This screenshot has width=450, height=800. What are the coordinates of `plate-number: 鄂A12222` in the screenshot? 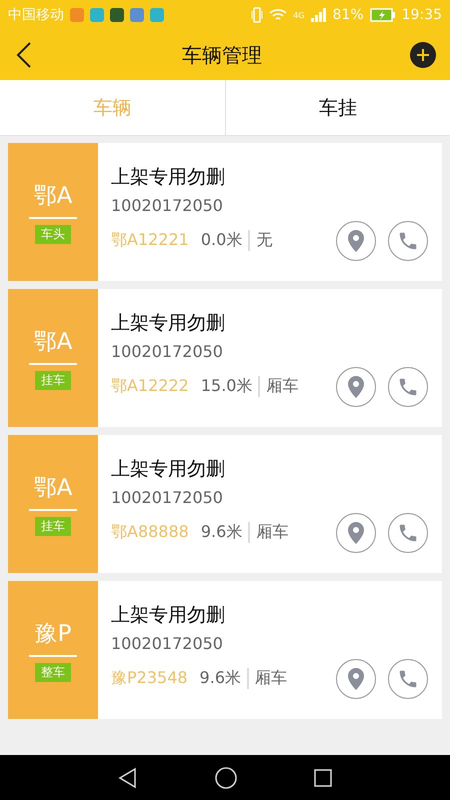 It's located at (150, 386).